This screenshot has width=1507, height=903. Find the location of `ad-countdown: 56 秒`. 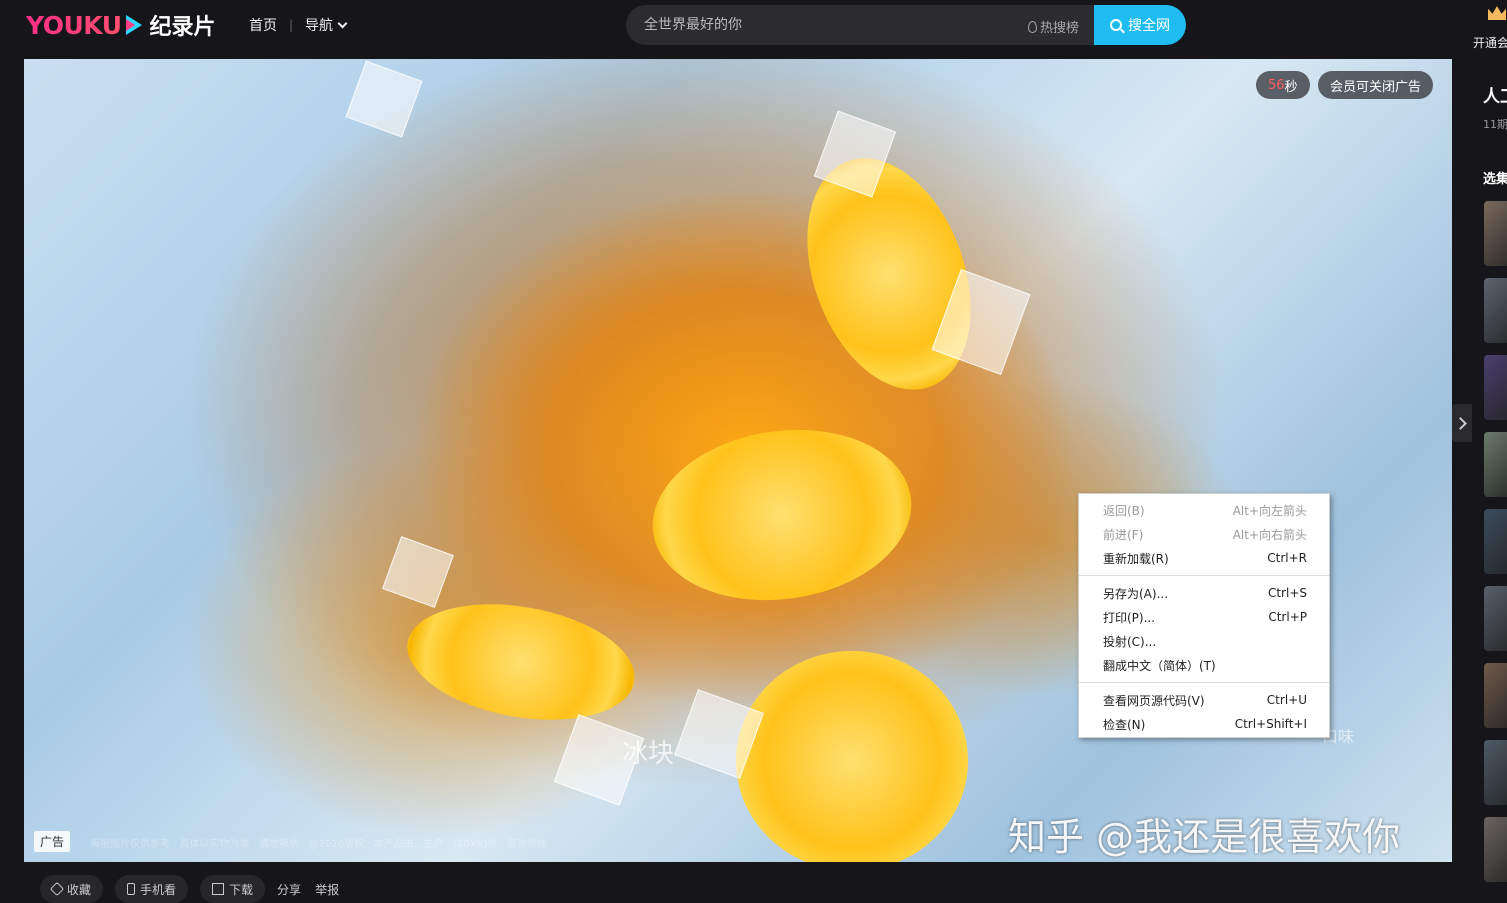

ad-countdown: 56 秒 is located at coordinates (1283, 85).